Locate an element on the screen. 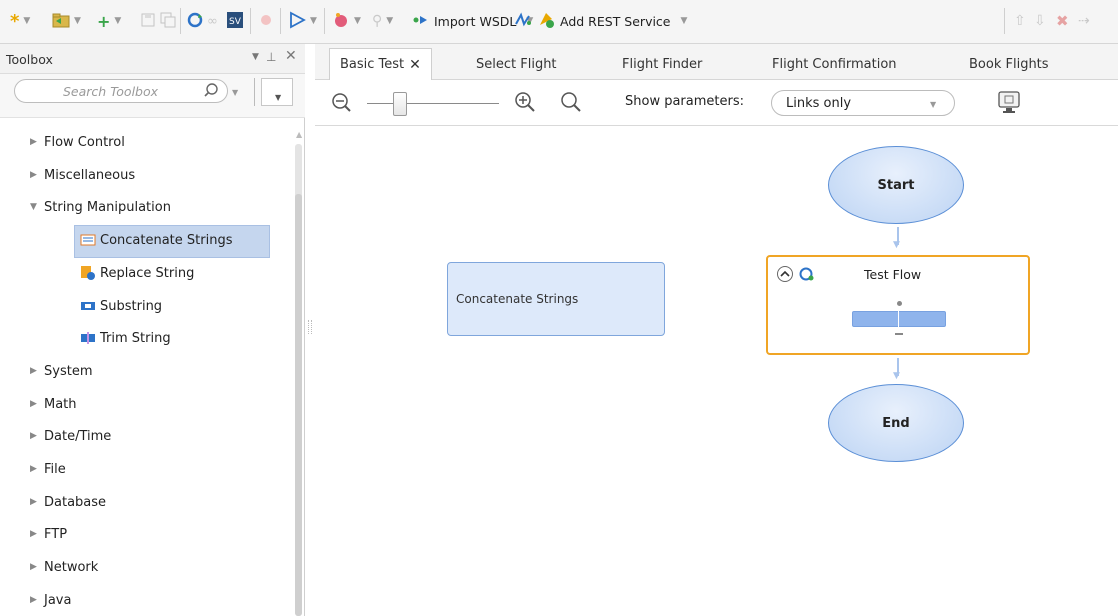 This screenshot has width=1118, height=616. toolbox-tree-item: Concatenate Strings is located at coordinates (156, 240).